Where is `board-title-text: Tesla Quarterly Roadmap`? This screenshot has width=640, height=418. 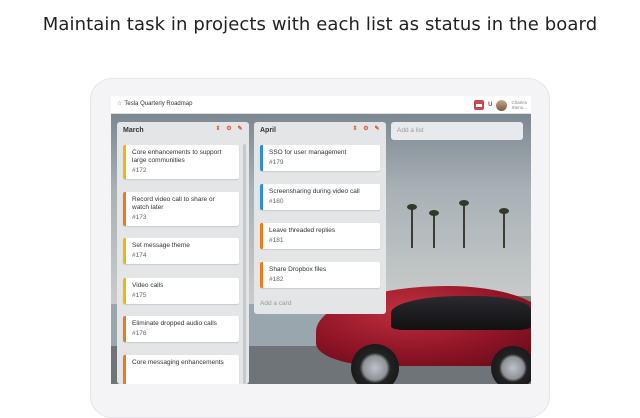
board-title-text: Tesla Quarterly Roadmap is located at coordinates (158, 104).